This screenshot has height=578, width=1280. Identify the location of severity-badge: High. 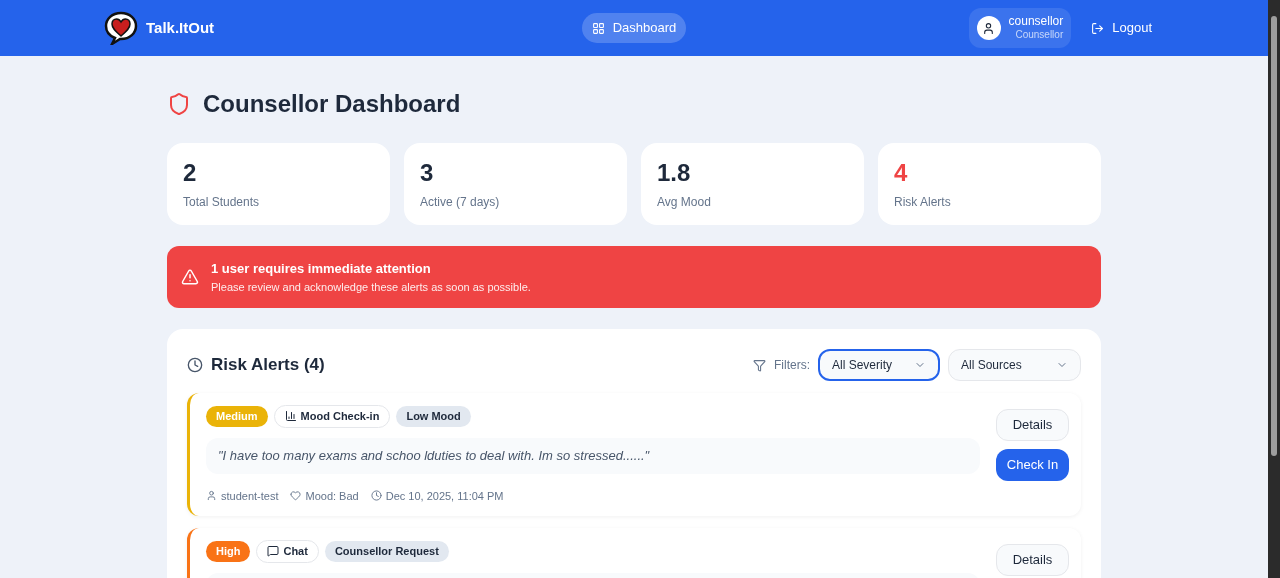
(228, 551).